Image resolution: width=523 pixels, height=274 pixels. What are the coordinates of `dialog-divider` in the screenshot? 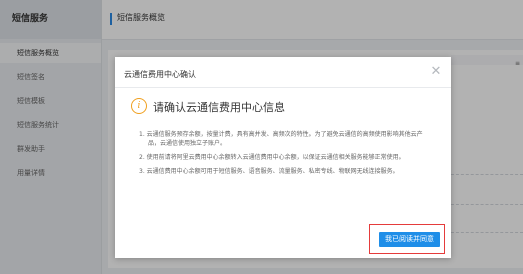 It's located at (283, 87).